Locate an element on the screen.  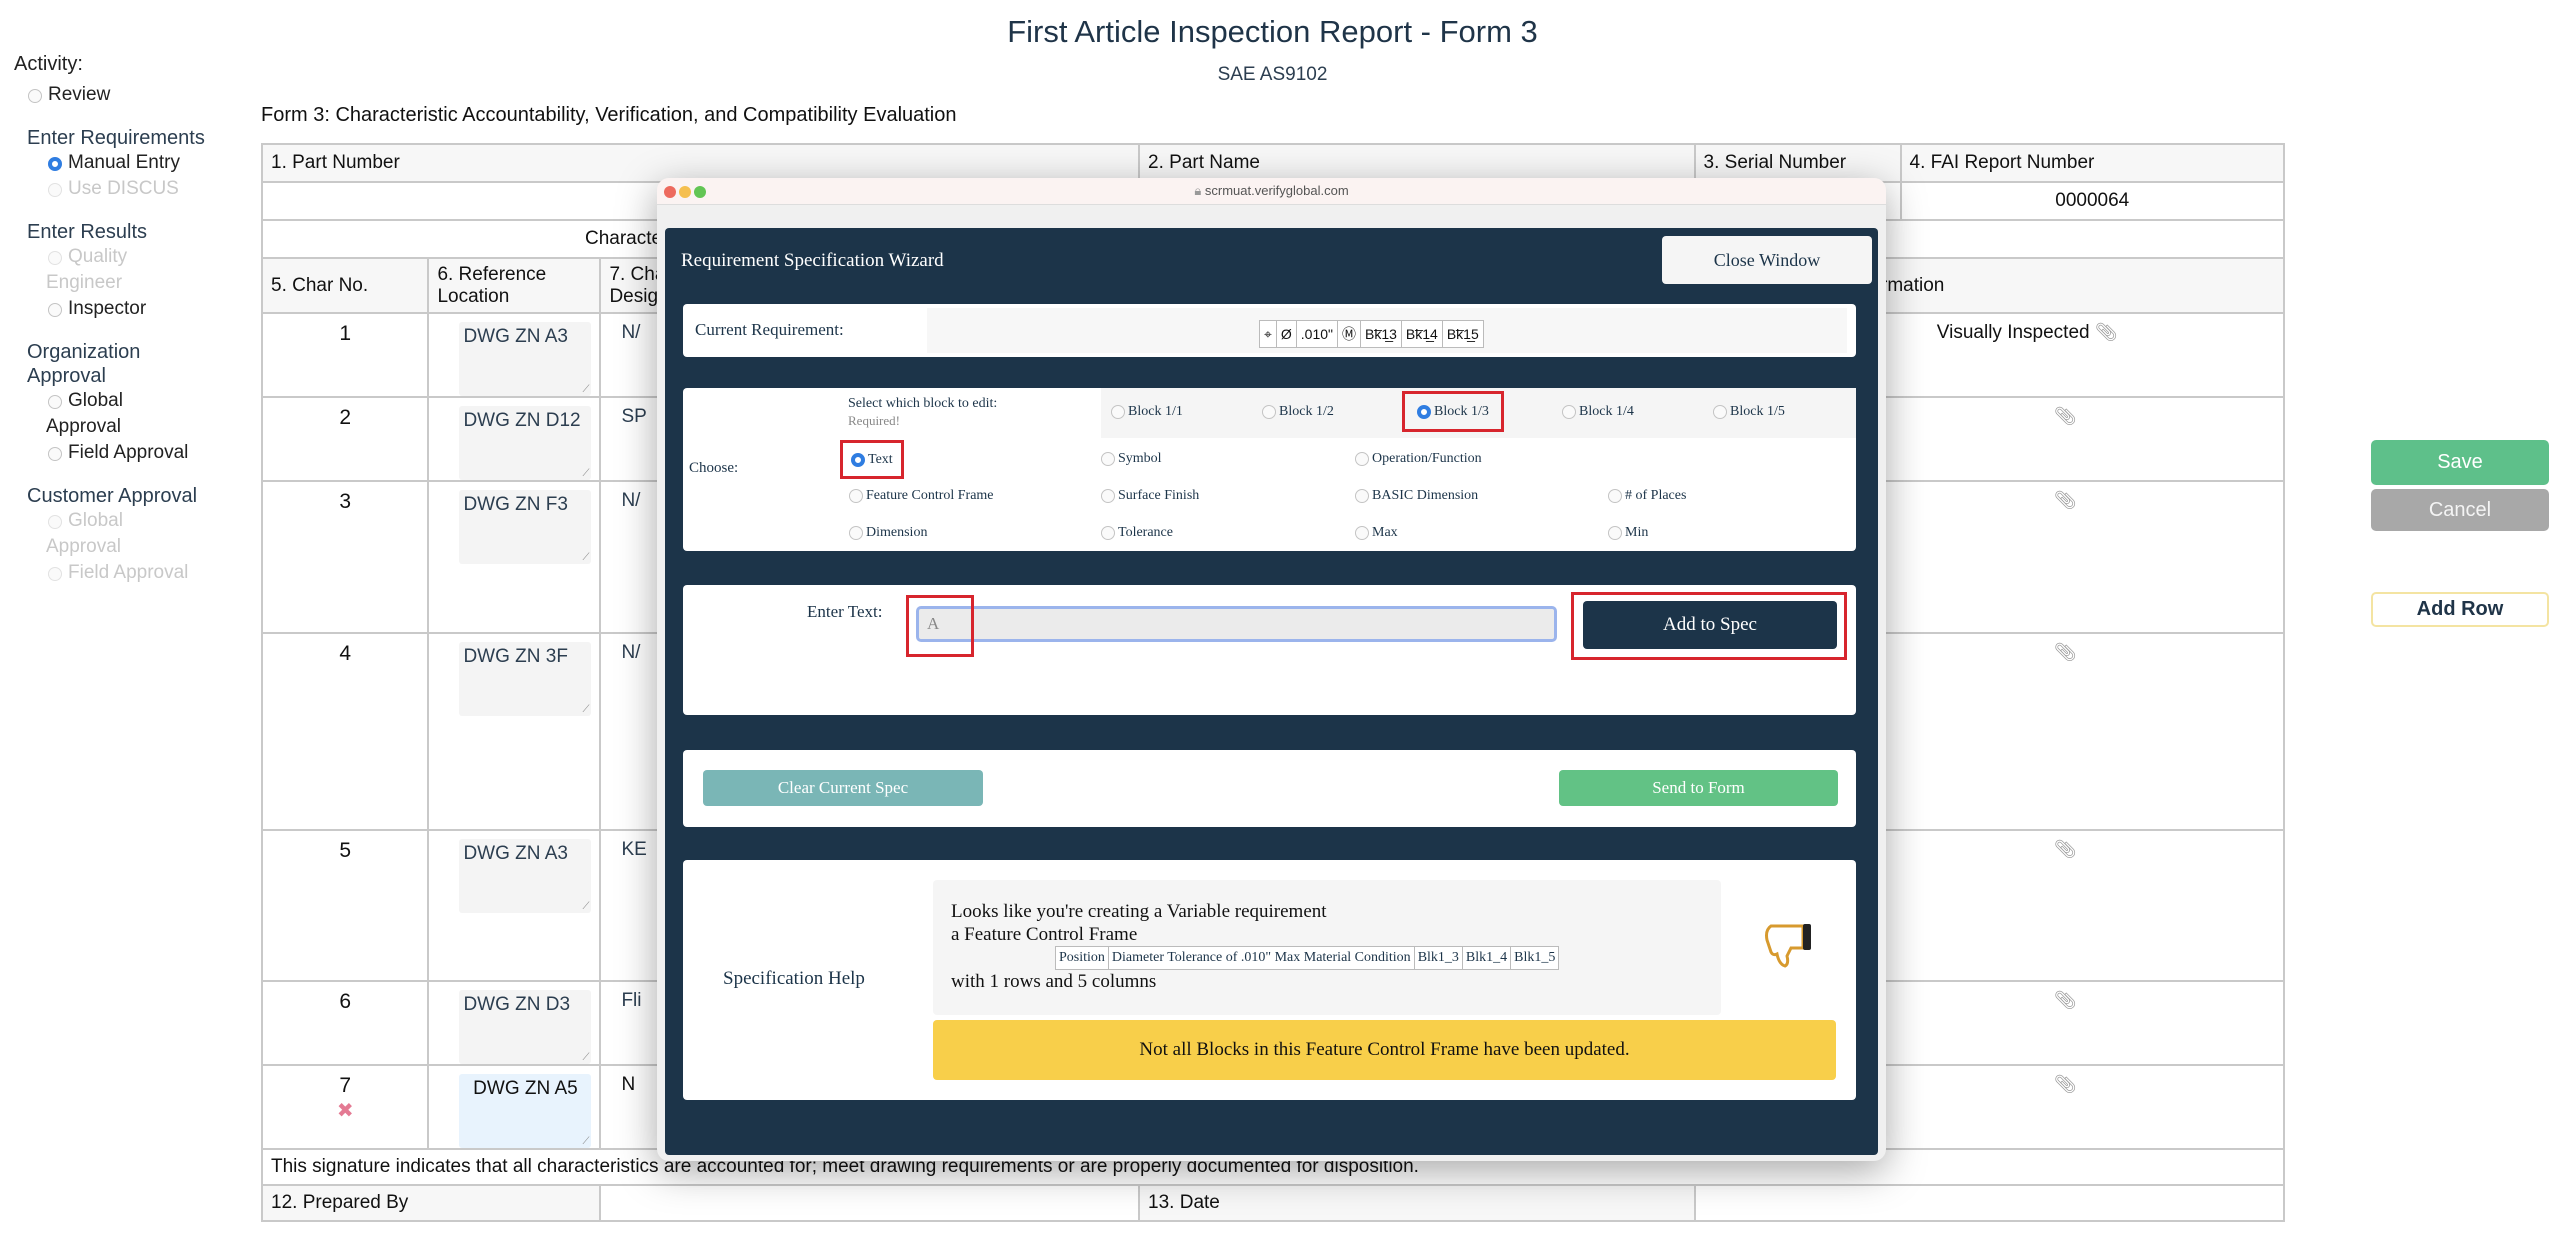
prepared-by-field is located at coordinates (870, 1203).